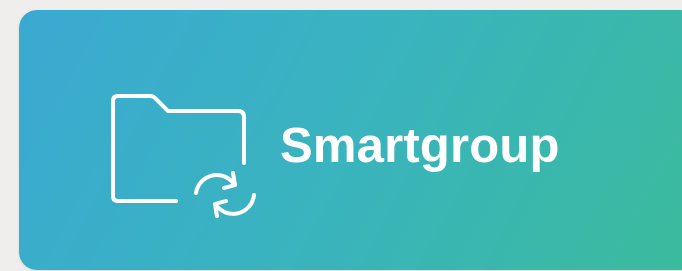  Describe the element at coordinates (185, 163) in the screenshot. I see `folder-sync-icon` at that location.